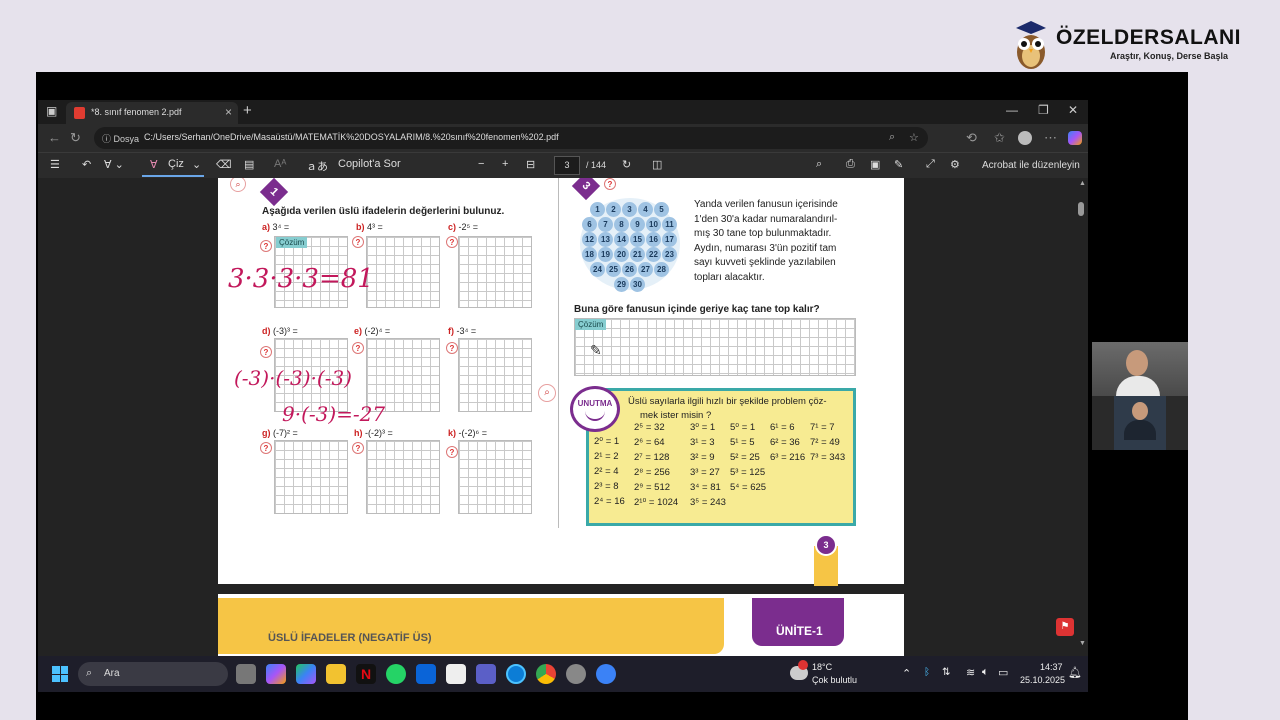  What do you see at coordinates (835, 680) in the screenshot?
I see `weather-desc: Çok bulutlu` at bounding box center [835, 680].